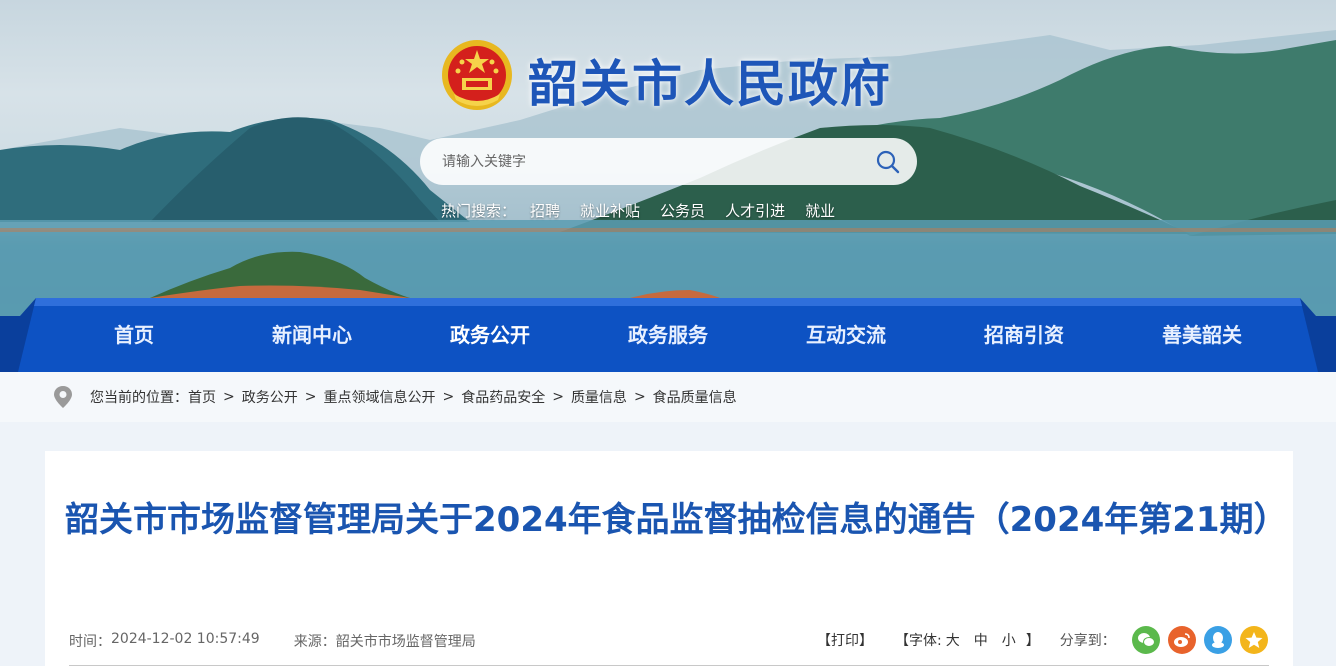  What do you see at coordinates (405, 642) in the screenshot?
I see `article-source: 韶关市市场监督管理局` at bounding box center [405, 642].